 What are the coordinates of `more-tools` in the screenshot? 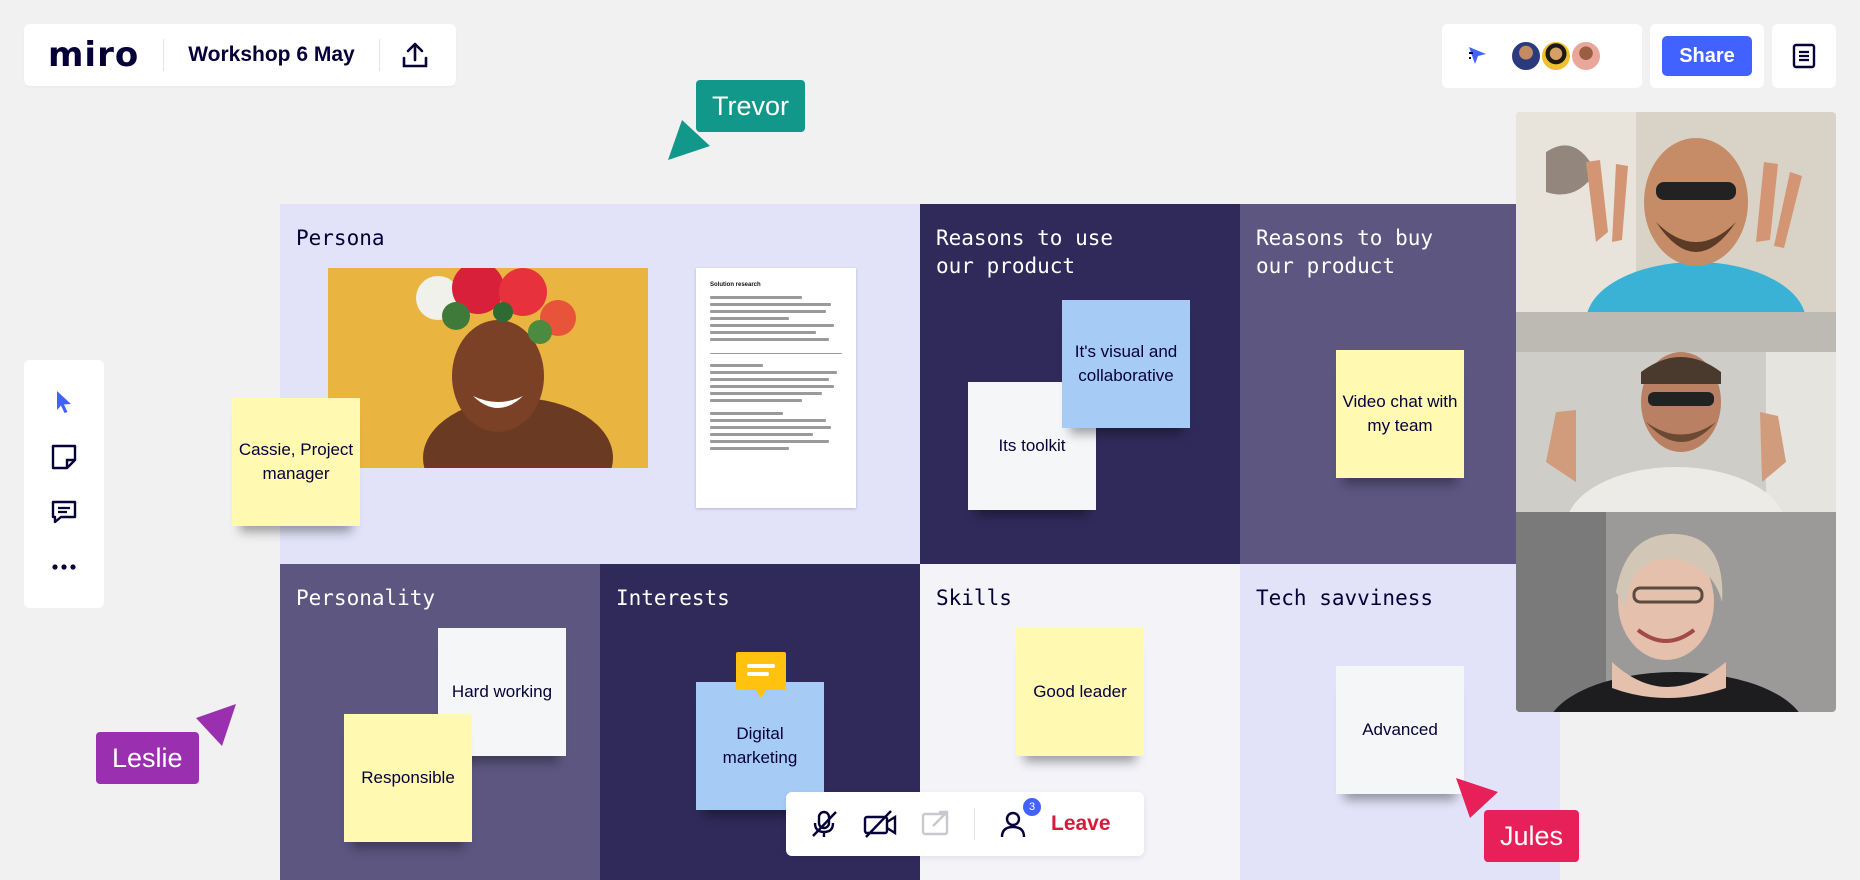 It's located at (64, 567).